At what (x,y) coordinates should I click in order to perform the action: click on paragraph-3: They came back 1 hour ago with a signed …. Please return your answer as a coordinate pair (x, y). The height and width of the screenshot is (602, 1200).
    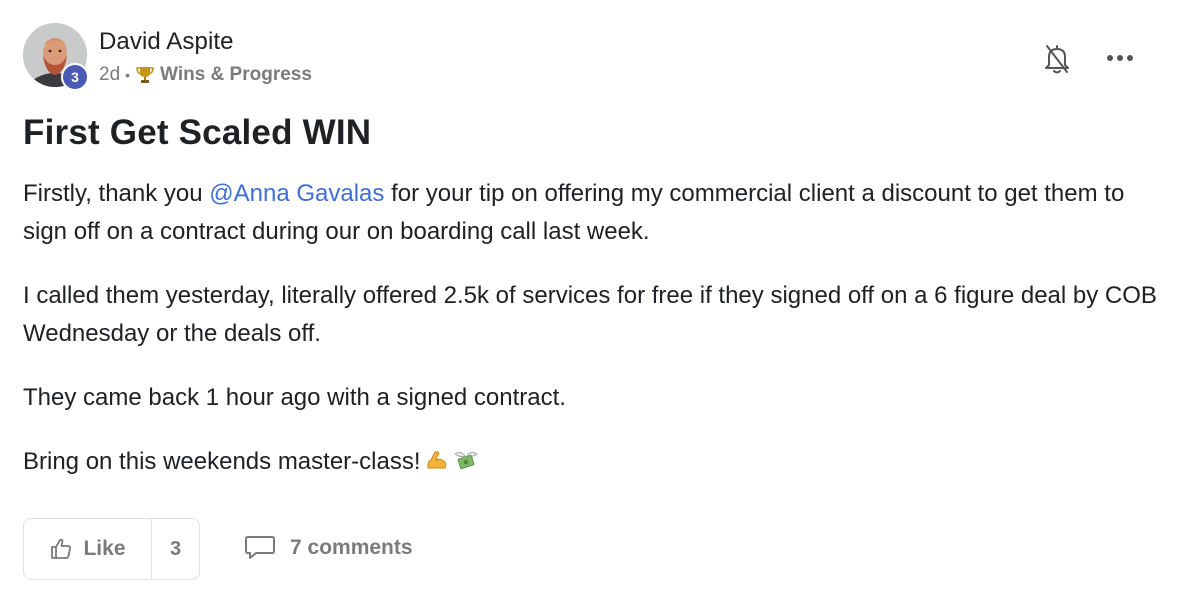
    Looking at the image, I should click on (294, 397).